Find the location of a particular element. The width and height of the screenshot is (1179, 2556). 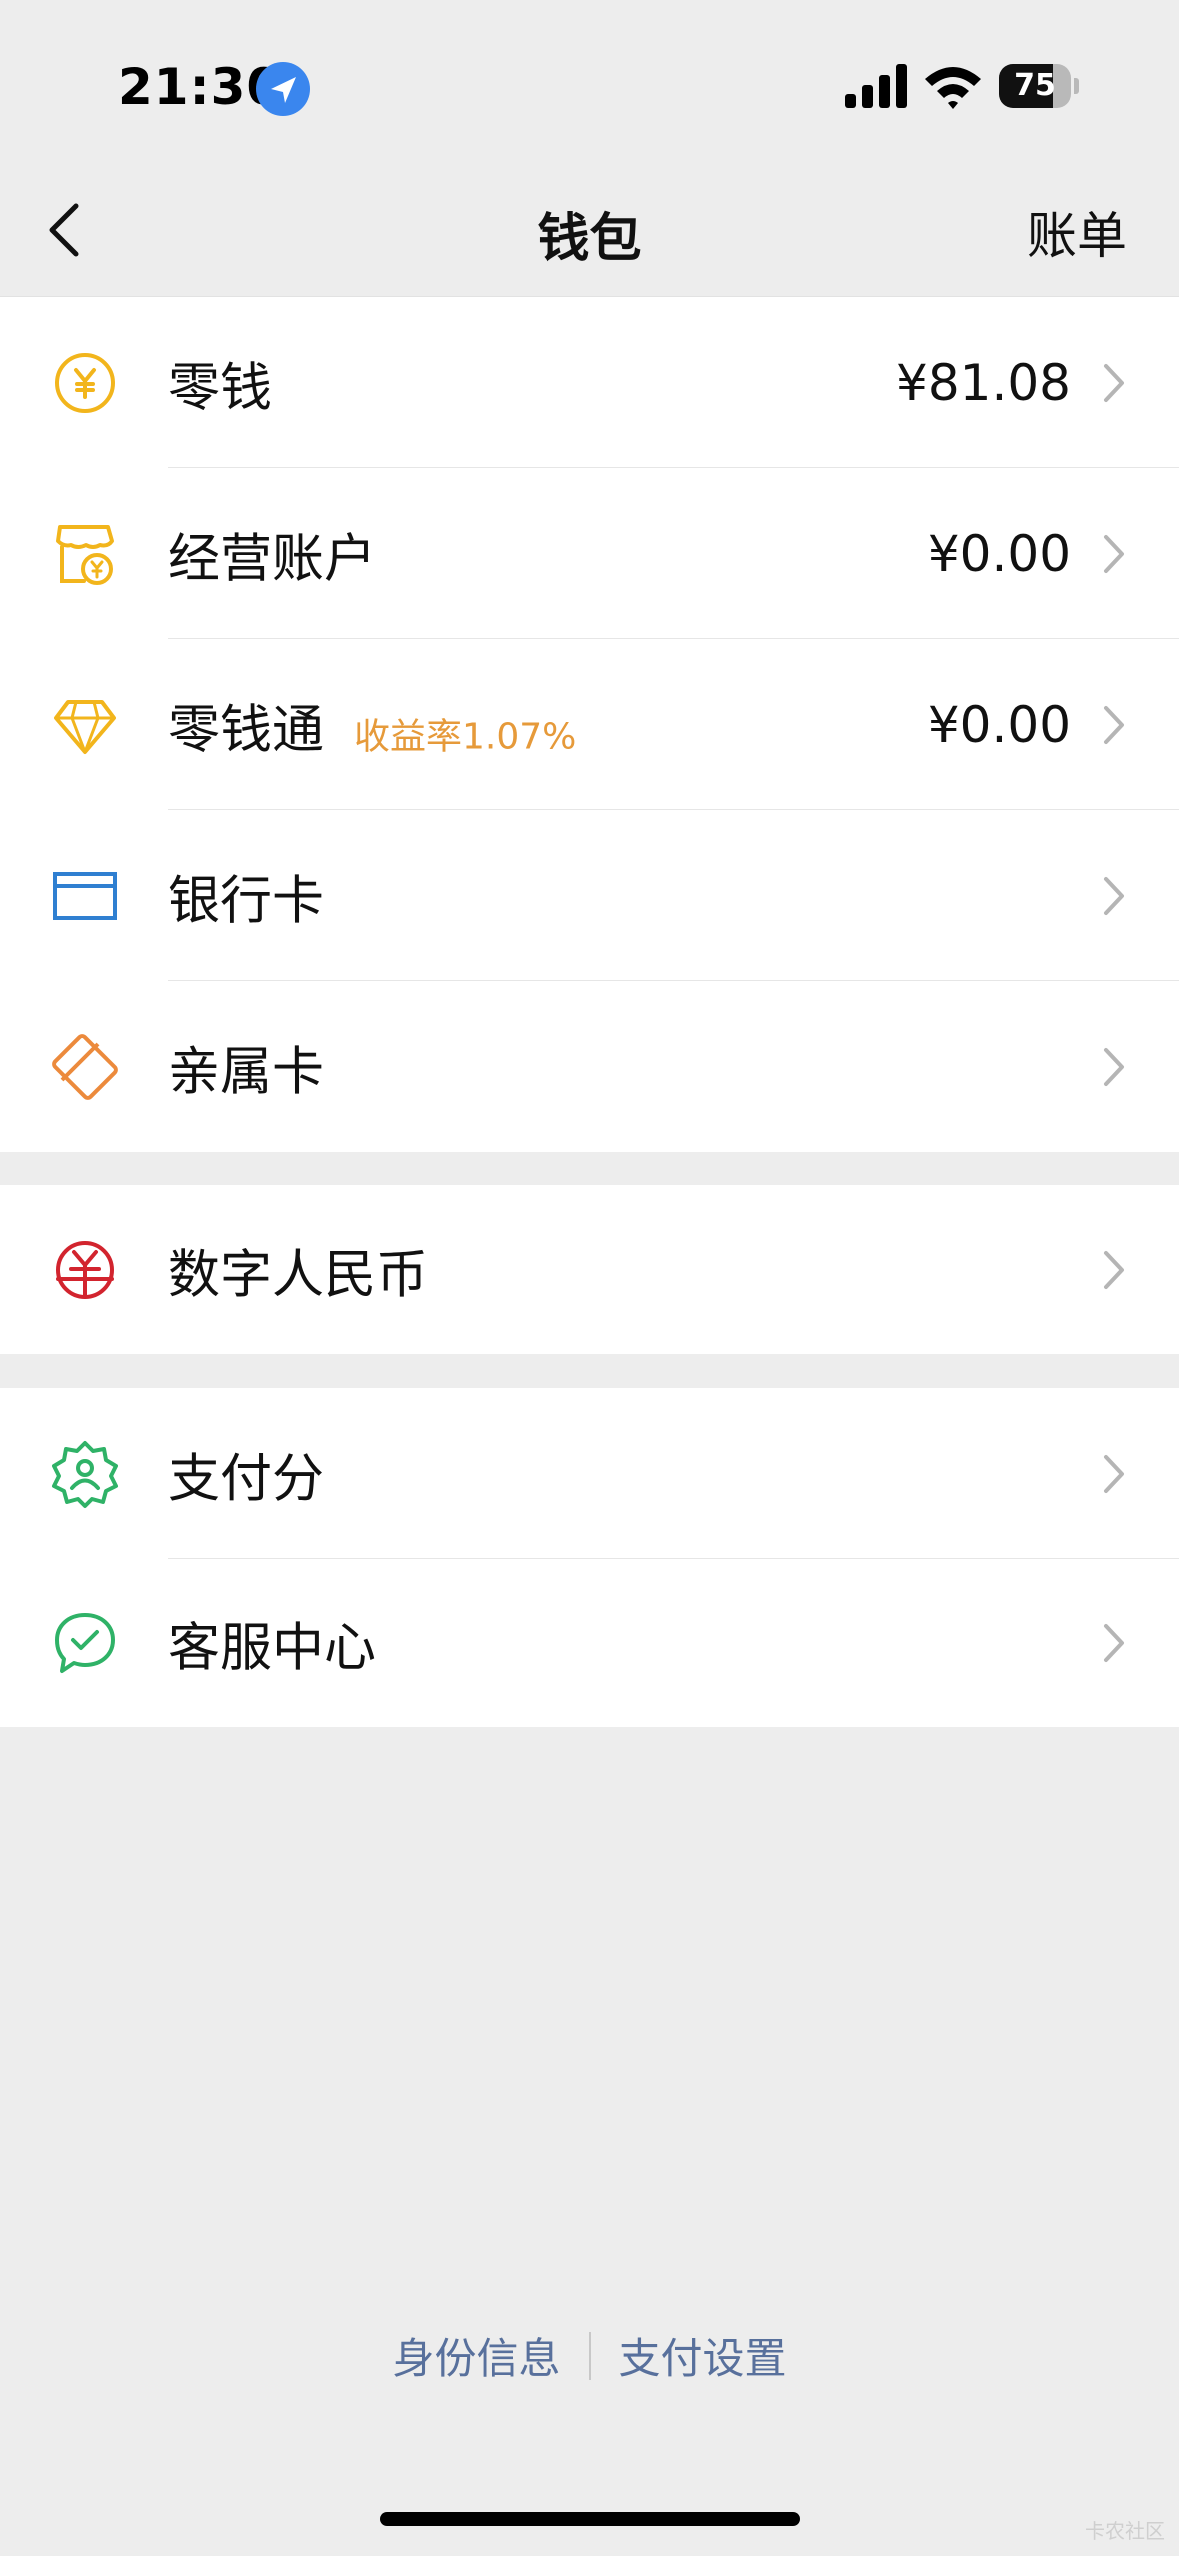

digital-rmb-icon is located at coordinates (85, 1269).